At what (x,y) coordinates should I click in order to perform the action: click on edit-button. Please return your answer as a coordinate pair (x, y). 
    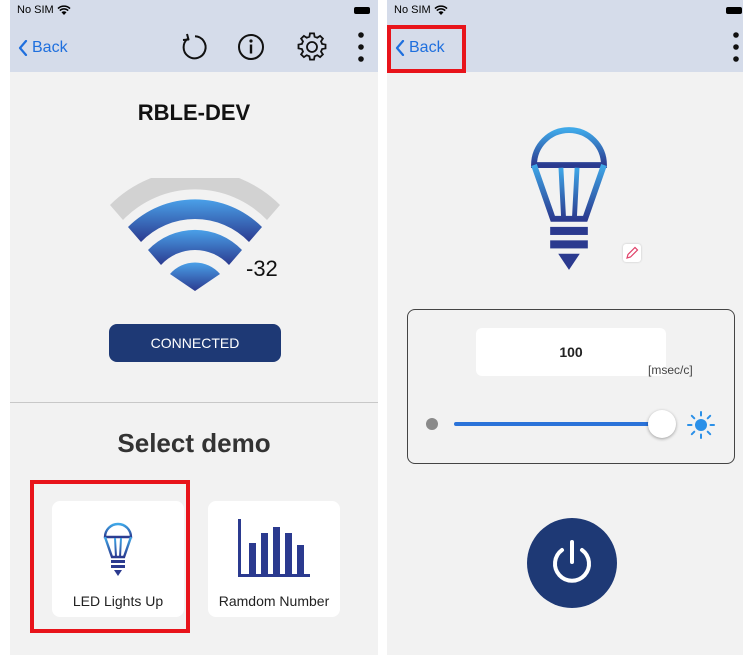
    Looking at the image, I should click on (632, 253).